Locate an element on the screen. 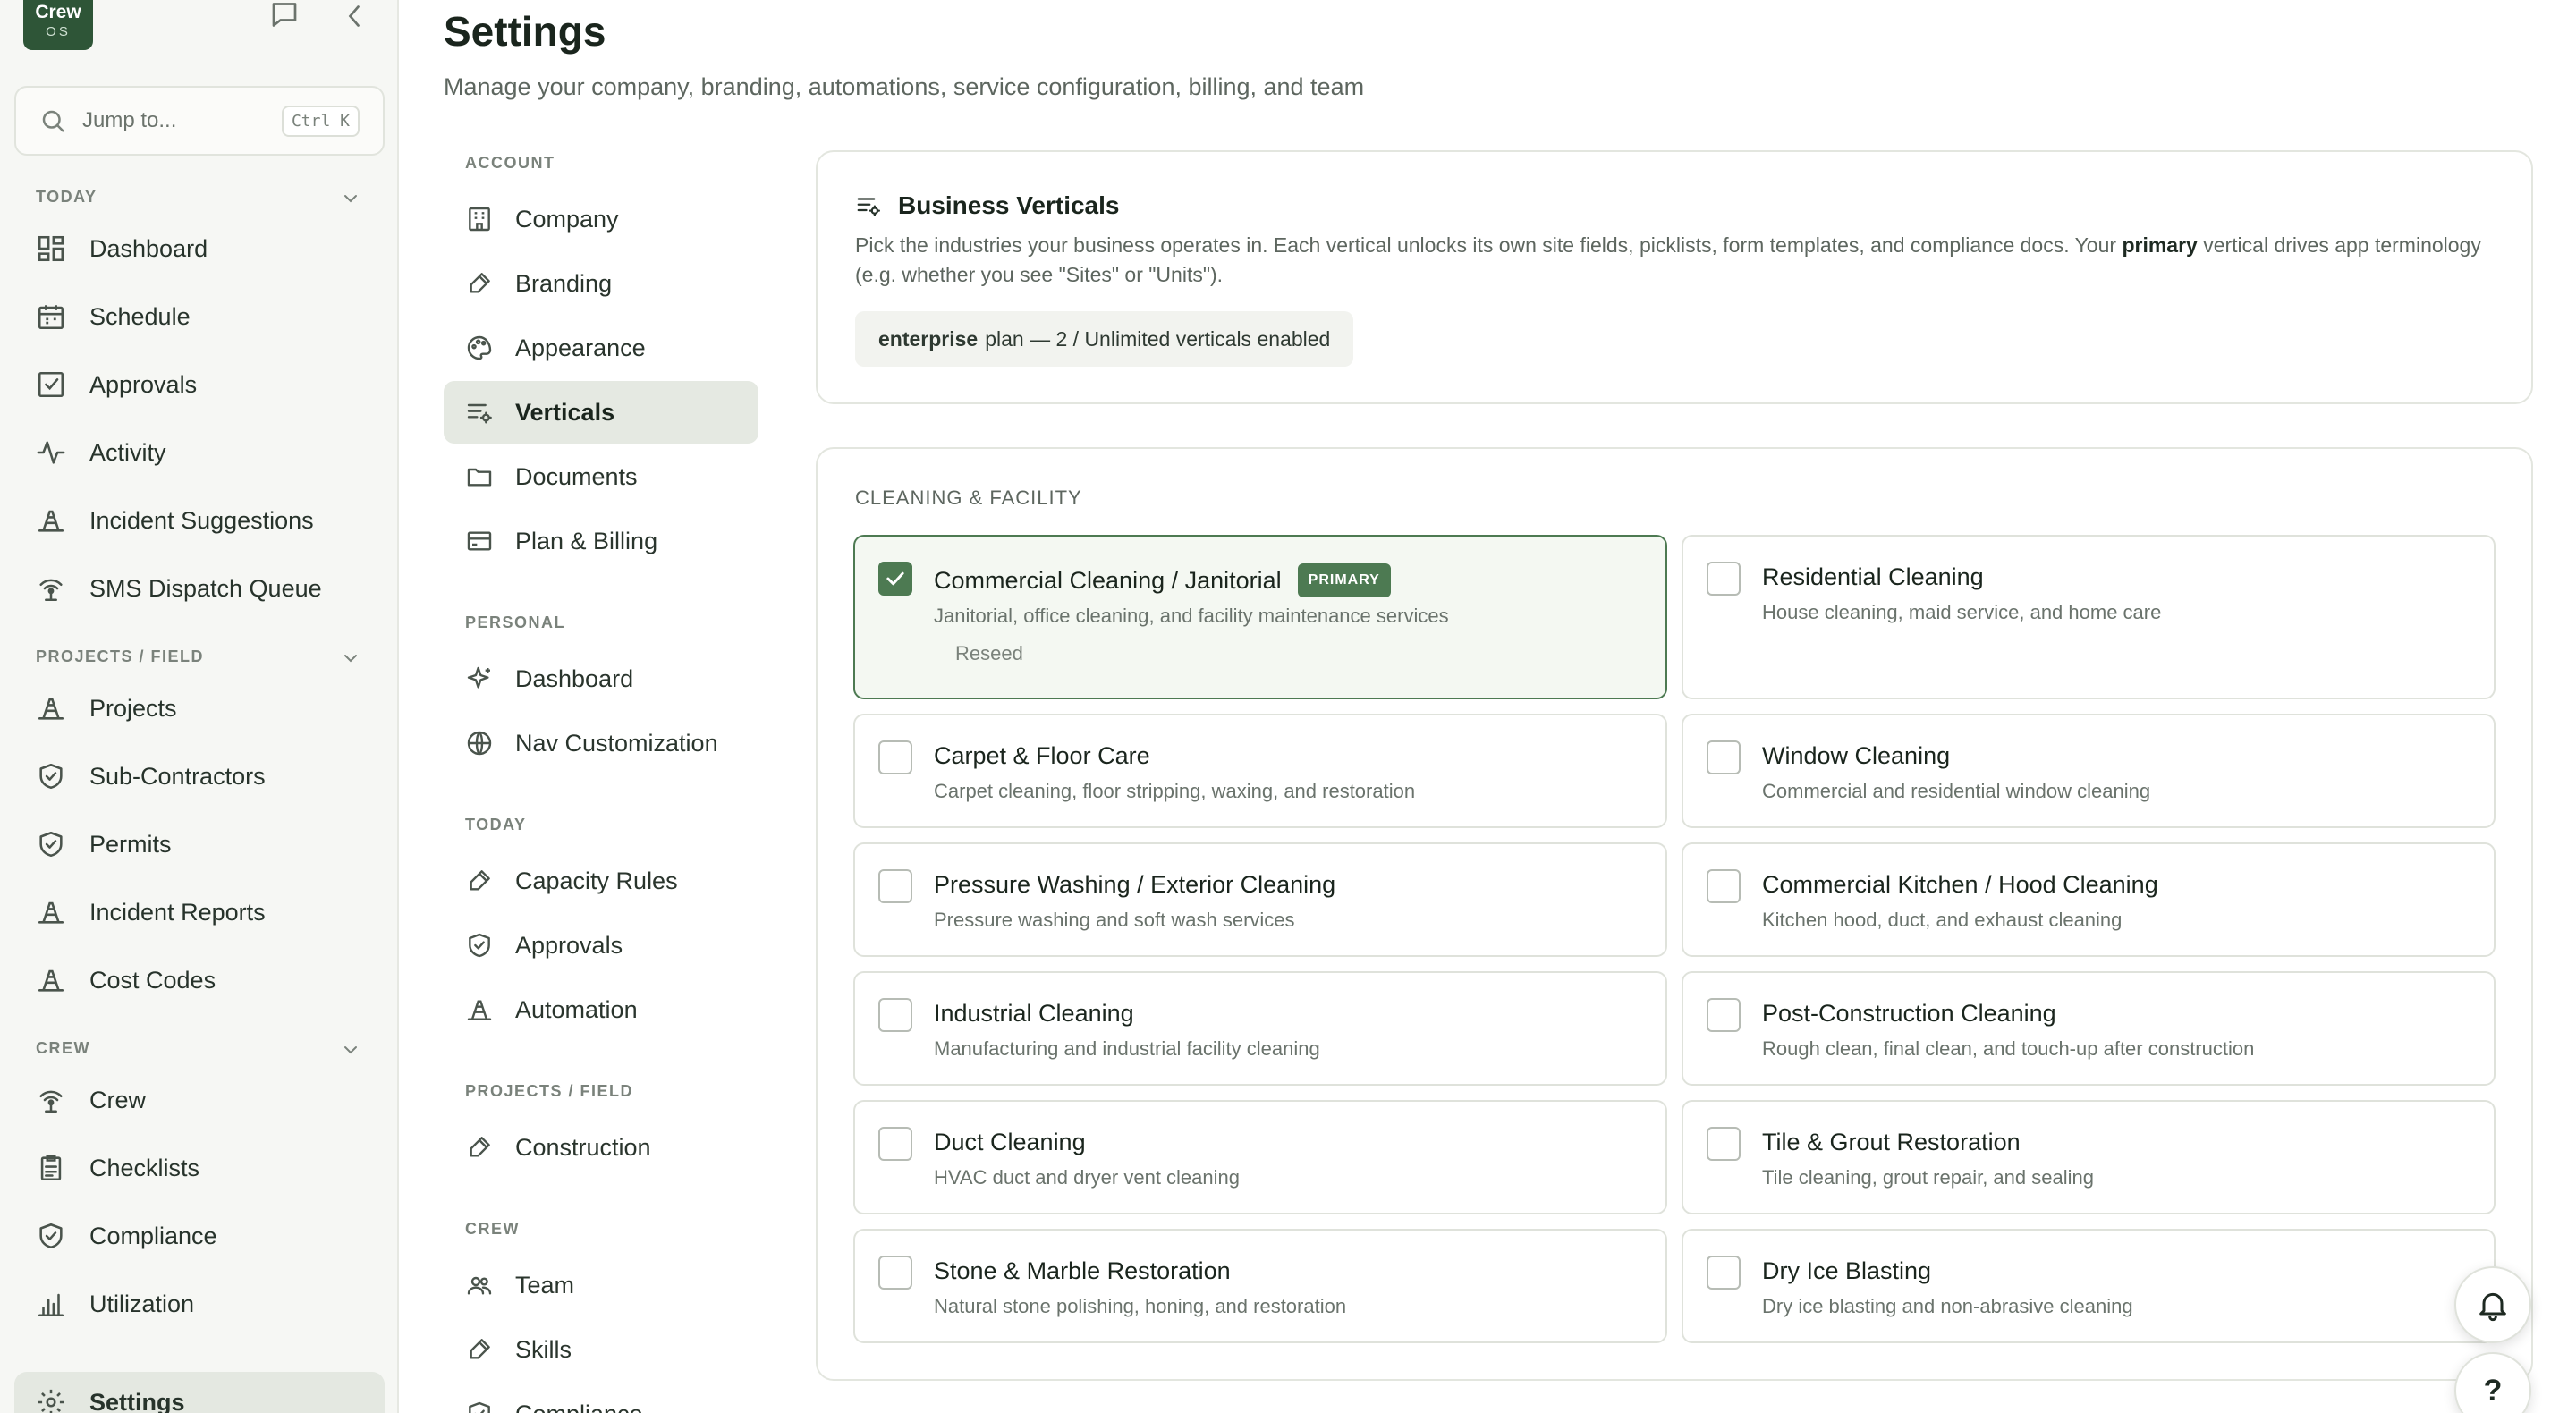  settings-item-personal-dashboard: Dashboard is located at coordinates (601, 678).